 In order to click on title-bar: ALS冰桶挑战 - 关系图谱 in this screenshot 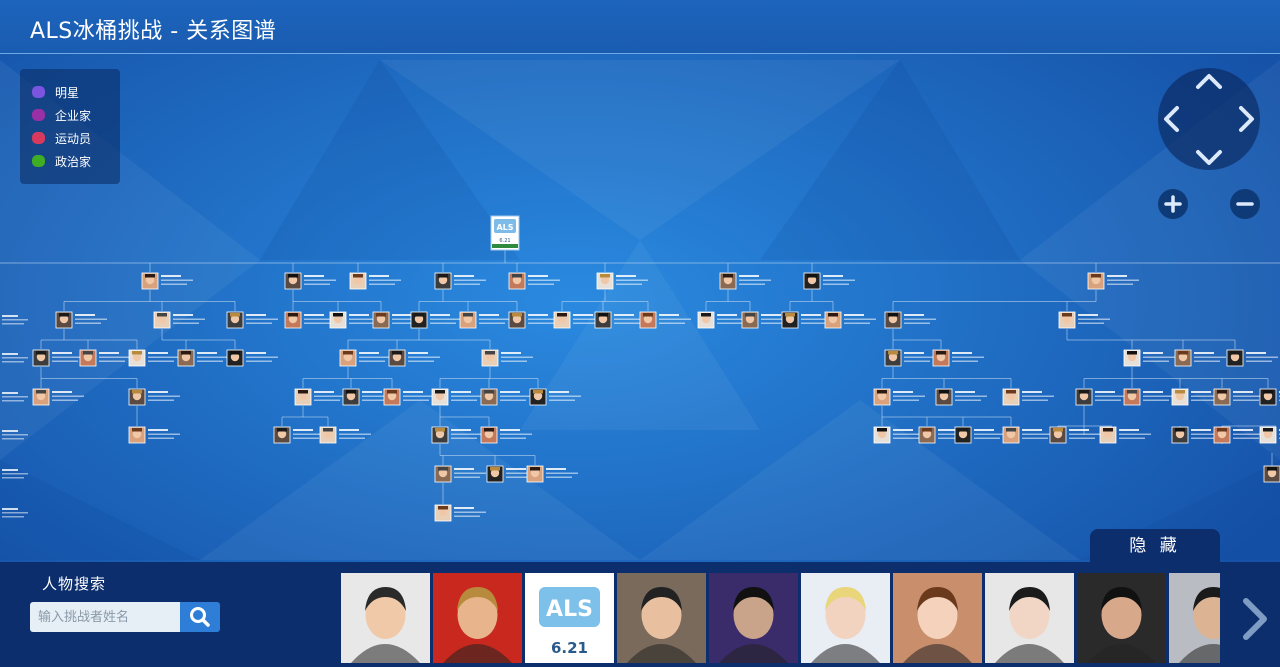, I will do `click(640, 27)`.